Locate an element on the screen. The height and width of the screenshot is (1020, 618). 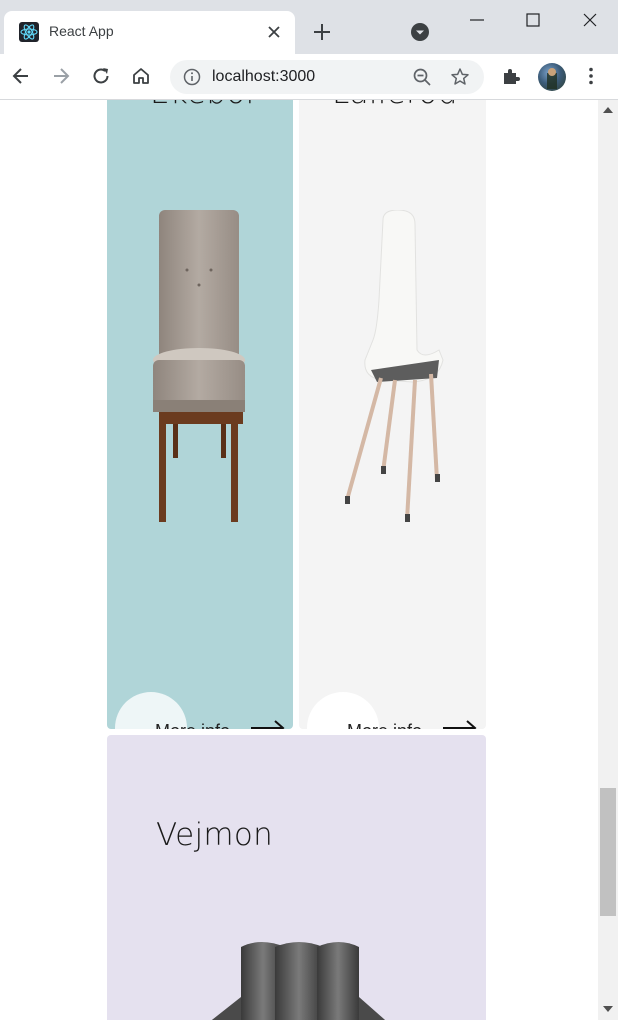
reload-icon is located at coordinates (101, 76).